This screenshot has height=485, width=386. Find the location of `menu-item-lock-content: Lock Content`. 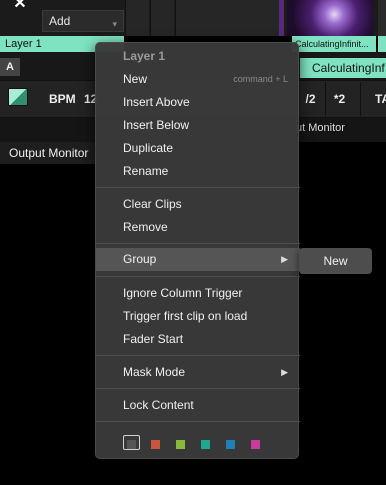

menu-item-lock-content: Lock Content is located at coordinates (198, 405).